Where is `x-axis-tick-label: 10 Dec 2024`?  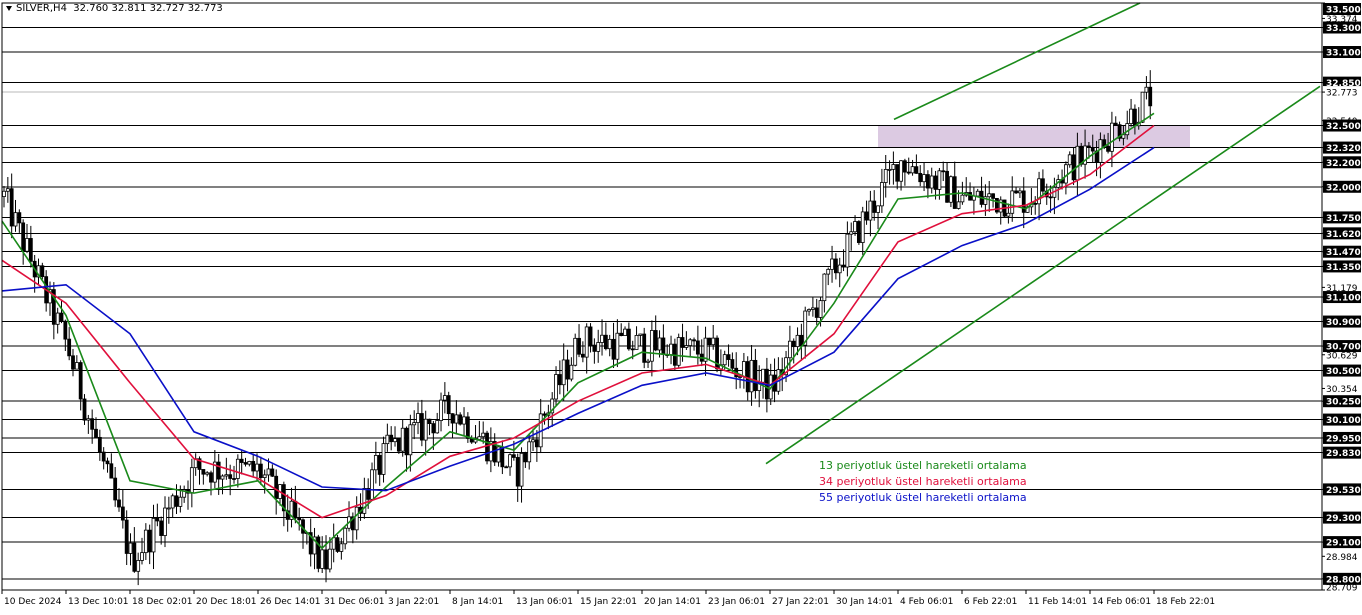
x-axis-tick-label: 10 Dec 2024 is located at coordinates (33, 602).